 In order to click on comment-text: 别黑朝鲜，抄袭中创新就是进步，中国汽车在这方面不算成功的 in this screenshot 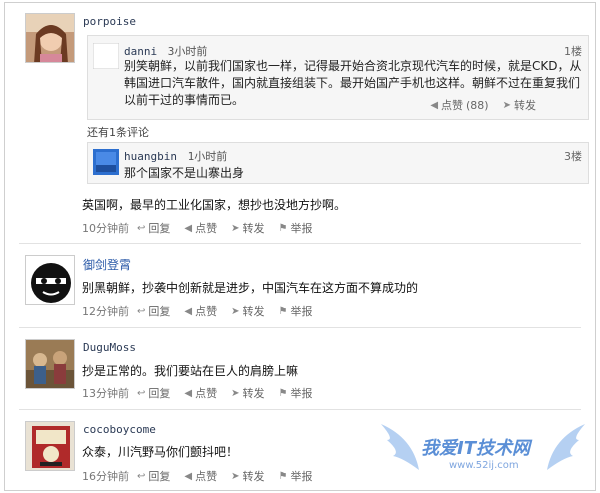, I will do `click(250, 288)`.